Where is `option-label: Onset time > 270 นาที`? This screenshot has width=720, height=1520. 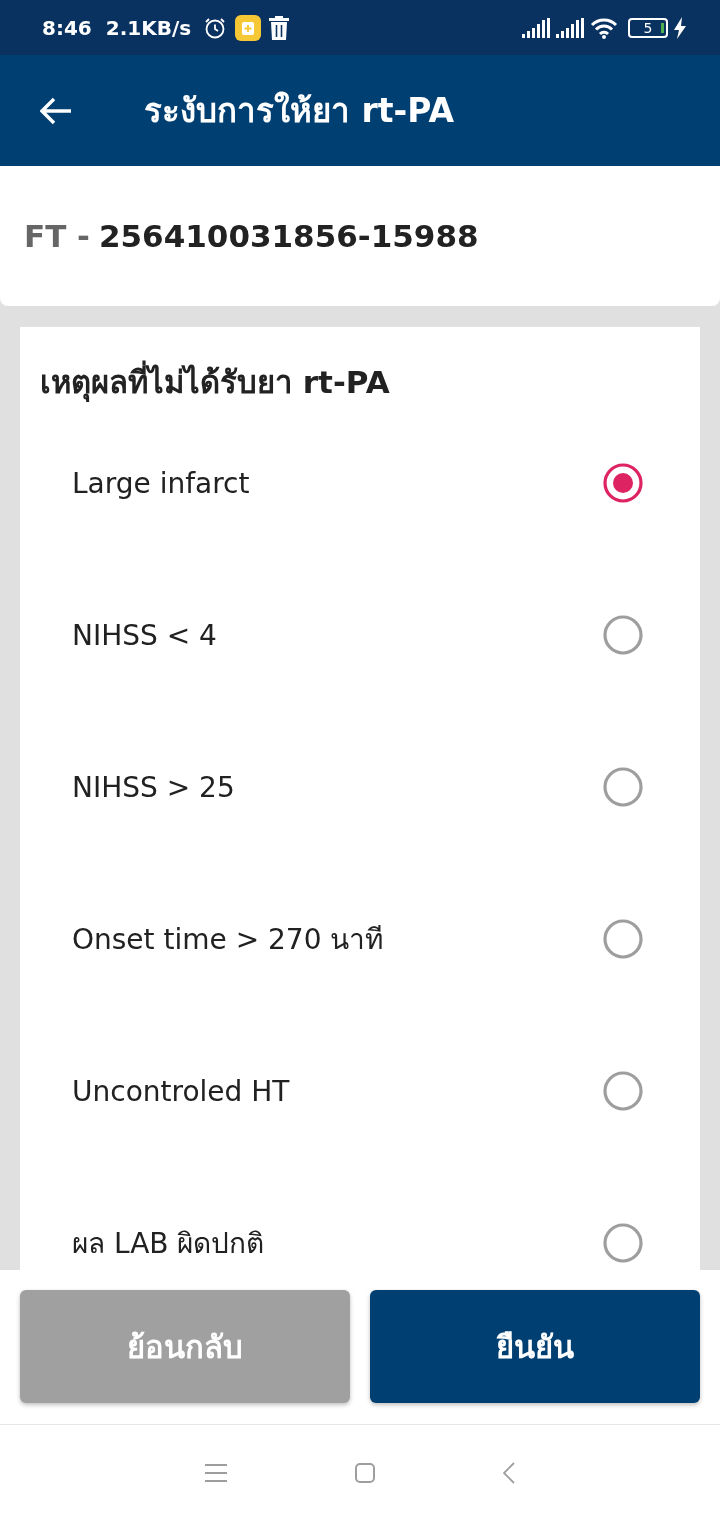
option-label: Onset time > 270 นาที is located at coordinates (228, 939).